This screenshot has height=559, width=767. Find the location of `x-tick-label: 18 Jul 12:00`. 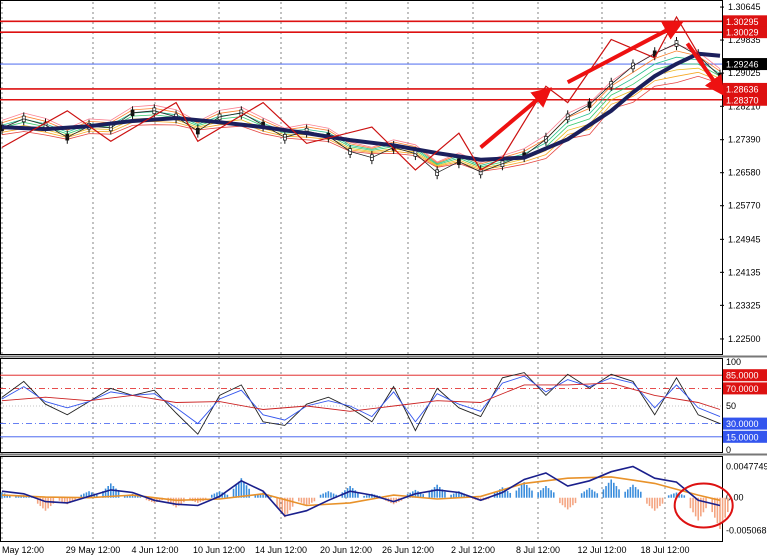

x-tick-label: 18 Jul 12:00 is located at coordinates (664, 550).